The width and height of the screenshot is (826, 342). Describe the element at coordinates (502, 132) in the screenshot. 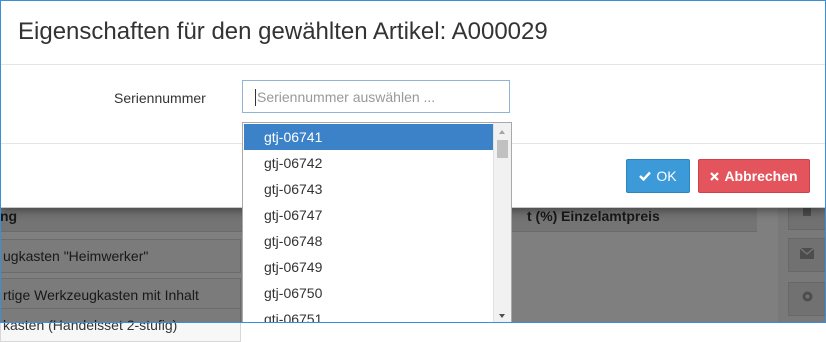

I see `scroll-up-arrow-icon` at that location.